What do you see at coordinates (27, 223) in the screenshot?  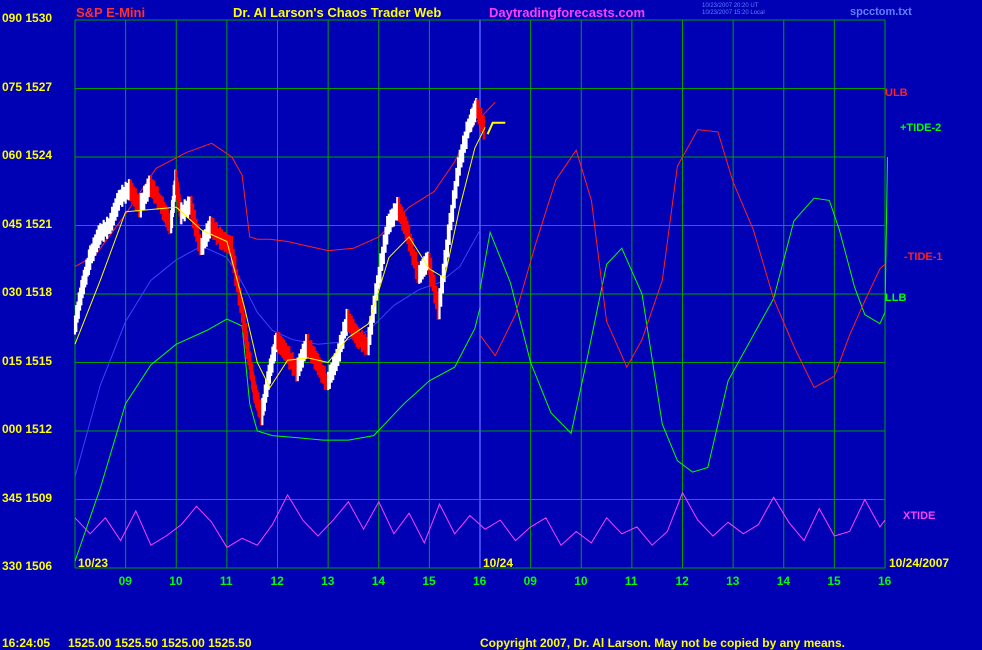 I see `y-tick-label: 045 1521` at bounding box center [27, 223].